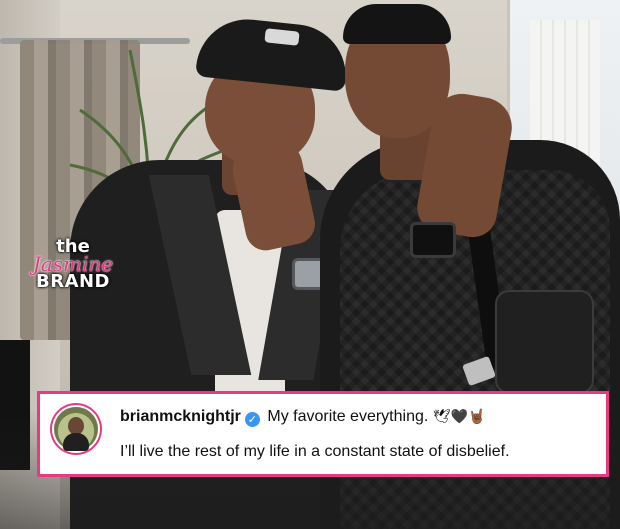 This screenshot has height=529, width=620. What do you see at coordinates (459, 417) in the screenshot?
I see `caption-emojis: 🕊🖤🤘🏾` at bounding box center [459, 417].